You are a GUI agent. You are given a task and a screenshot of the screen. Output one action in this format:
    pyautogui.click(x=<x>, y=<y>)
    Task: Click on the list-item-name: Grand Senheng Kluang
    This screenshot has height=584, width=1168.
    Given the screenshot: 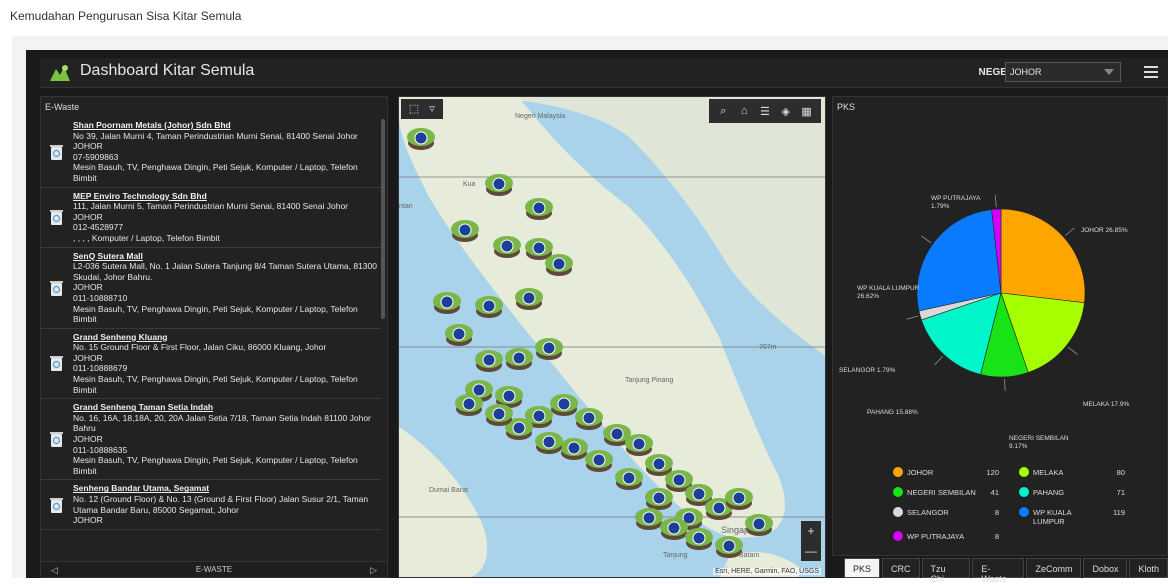 What is the action you would take?
    pyautogui.click(x=225, y=337)
    